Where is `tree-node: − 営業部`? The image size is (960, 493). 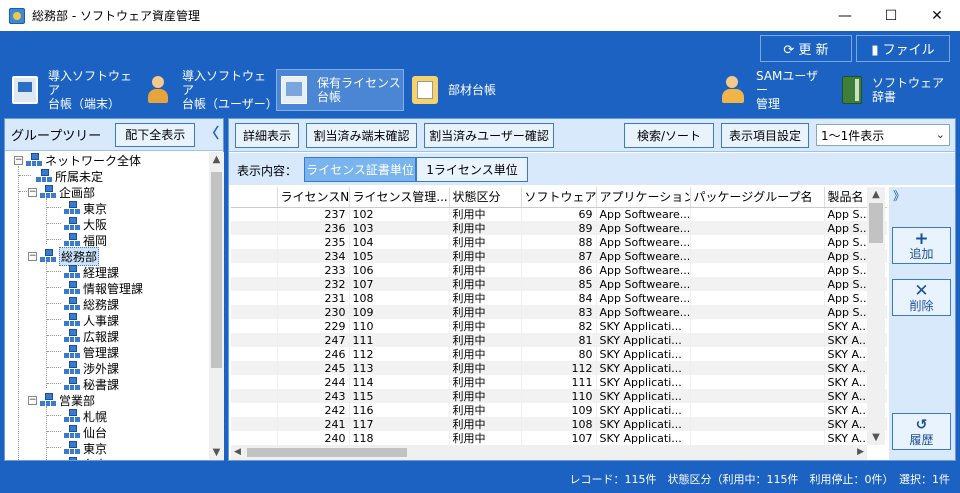 tree-node: − 営業部 is located at coordinates (61, 400).